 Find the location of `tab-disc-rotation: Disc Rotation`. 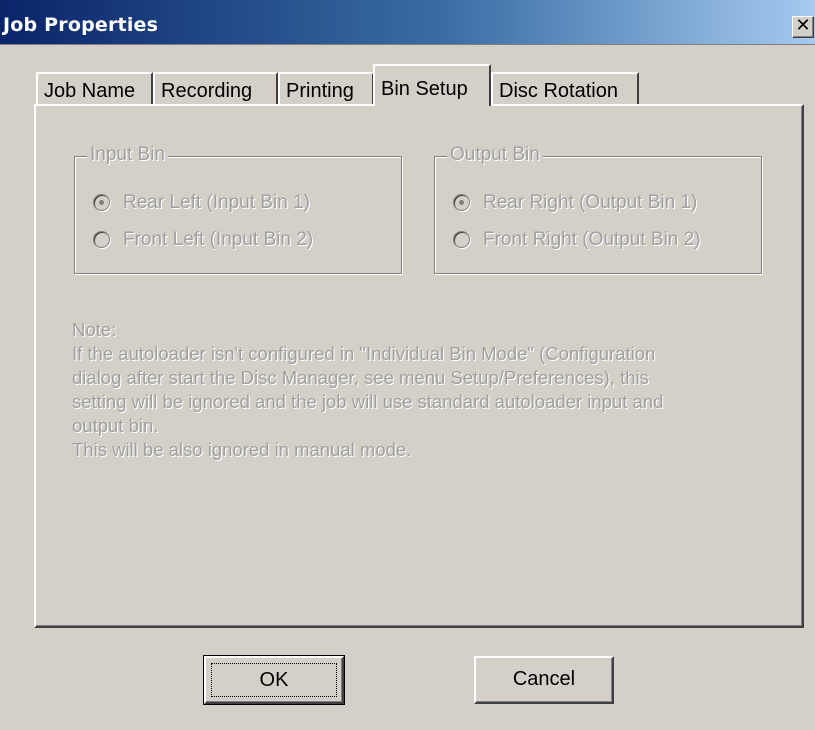

tab-disc-rotation: Disc Rotation is located at coordinates (565, 88).